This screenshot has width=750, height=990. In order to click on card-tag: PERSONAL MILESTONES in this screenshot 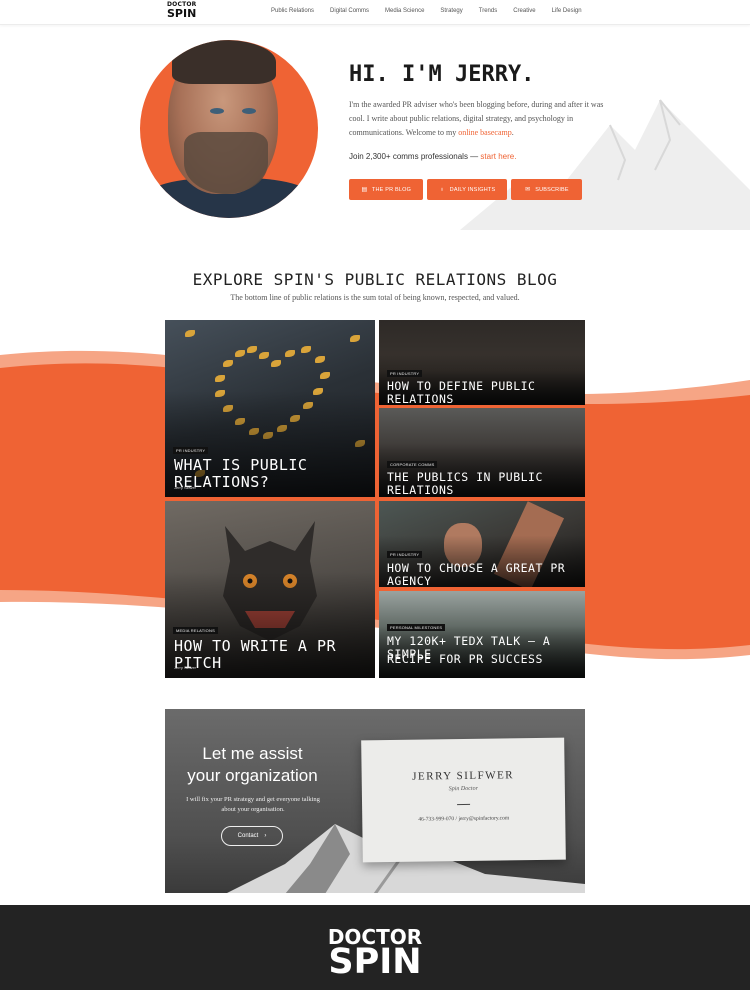, I will do `click(416, 627)`.